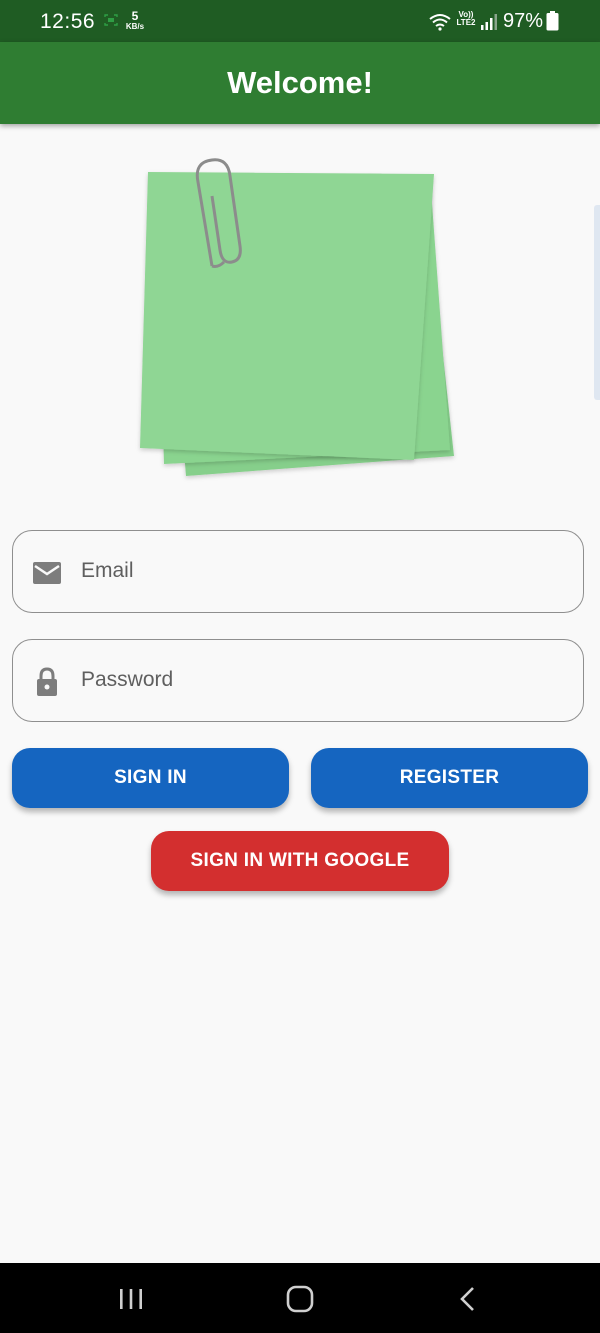  What do you see at coordinates (300, 21) in the screenshot?
I see `status-bar: 12:56 5 KB/s Vo)) LTE2 97%` at bounding box center [300, 21].